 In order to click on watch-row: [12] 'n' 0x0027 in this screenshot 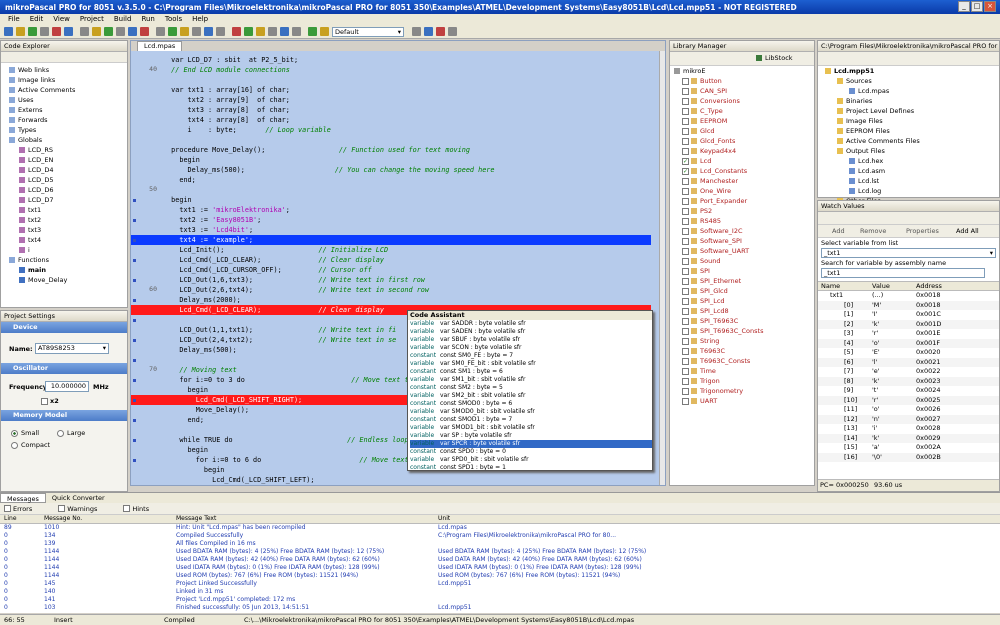, I will do `click(908, 419)`.